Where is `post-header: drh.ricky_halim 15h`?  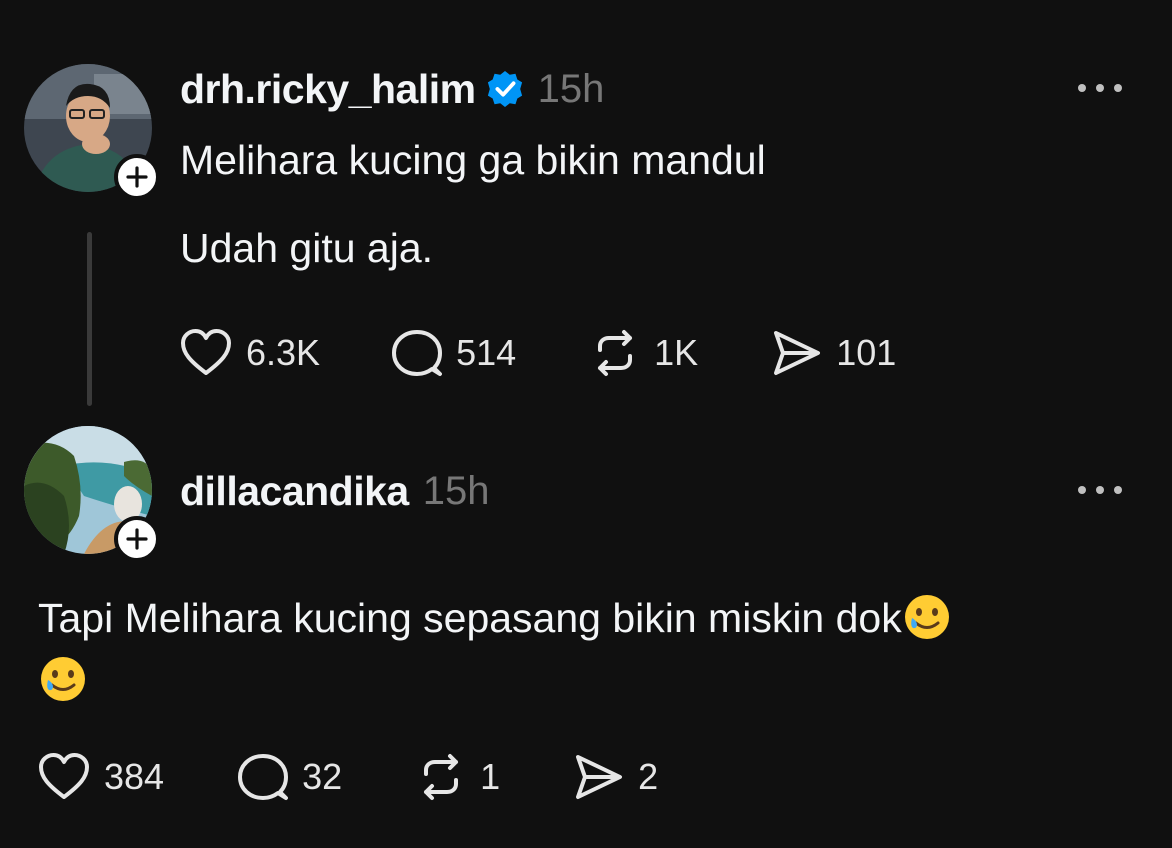 post-header: drh.ricky_halim 15h is located at coordinates (392, 89).